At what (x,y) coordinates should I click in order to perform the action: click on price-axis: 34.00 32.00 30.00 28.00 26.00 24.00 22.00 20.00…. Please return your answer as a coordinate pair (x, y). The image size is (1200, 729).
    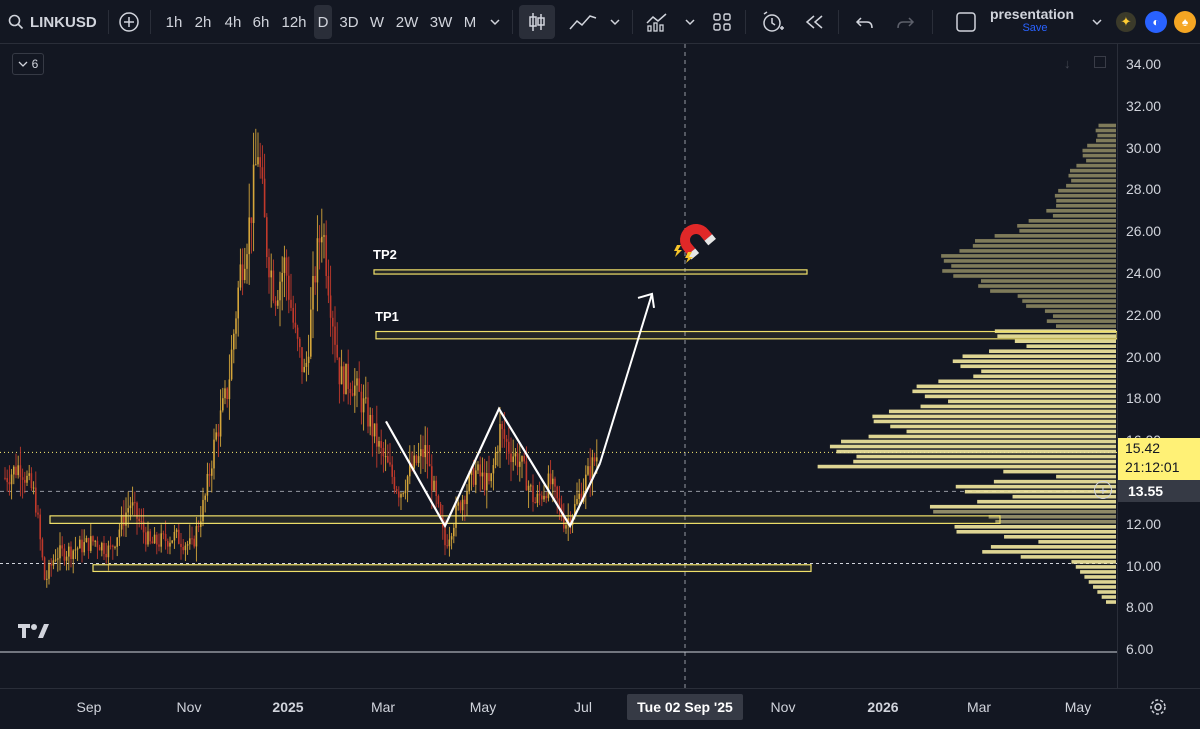
    Looking at the image, I should click on (1147, 366).